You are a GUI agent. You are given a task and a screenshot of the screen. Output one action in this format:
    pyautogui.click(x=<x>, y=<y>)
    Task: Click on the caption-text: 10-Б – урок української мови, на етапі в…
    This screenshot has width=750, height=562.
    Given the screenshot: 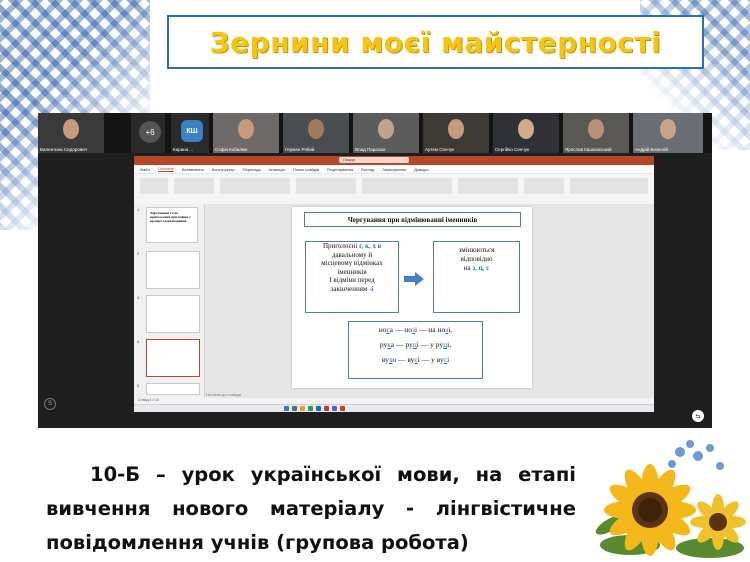 What is the action you would take?
    pyautogui.click(x=311, y=509)
    